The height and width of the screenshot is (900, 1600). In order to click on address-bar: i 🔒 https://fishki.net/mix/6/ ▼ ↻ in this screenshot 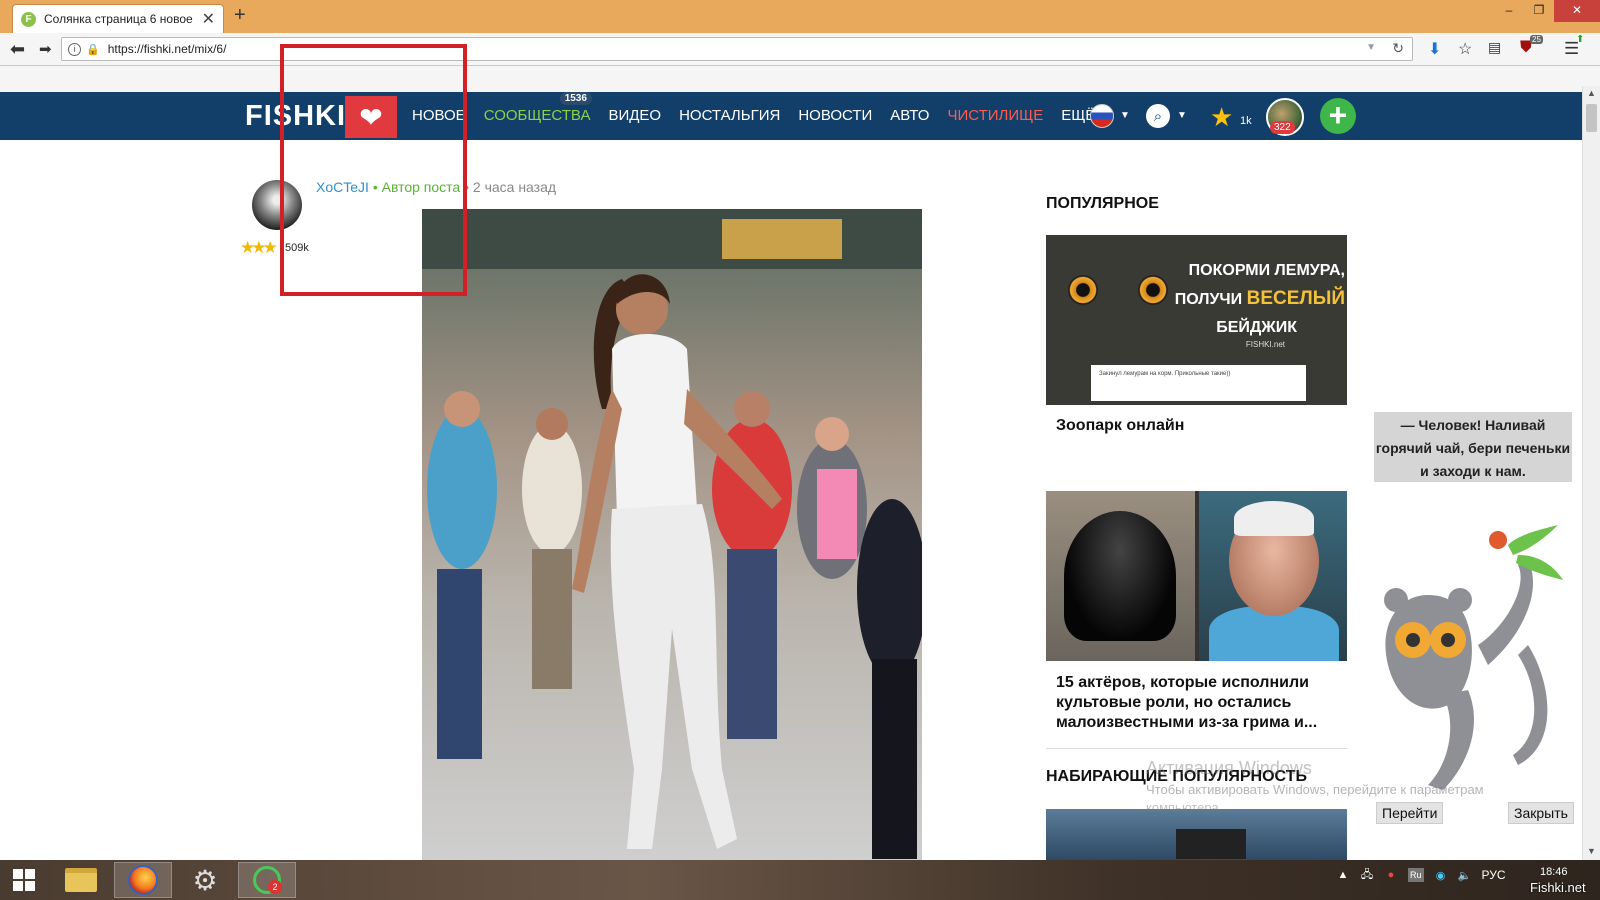, I will do `click(737, 49)`.